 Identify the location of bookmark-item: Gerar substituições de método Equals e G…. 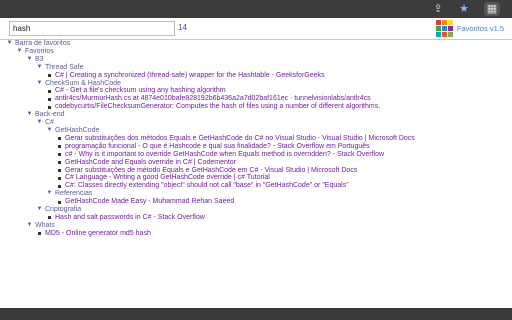
(285, 171).